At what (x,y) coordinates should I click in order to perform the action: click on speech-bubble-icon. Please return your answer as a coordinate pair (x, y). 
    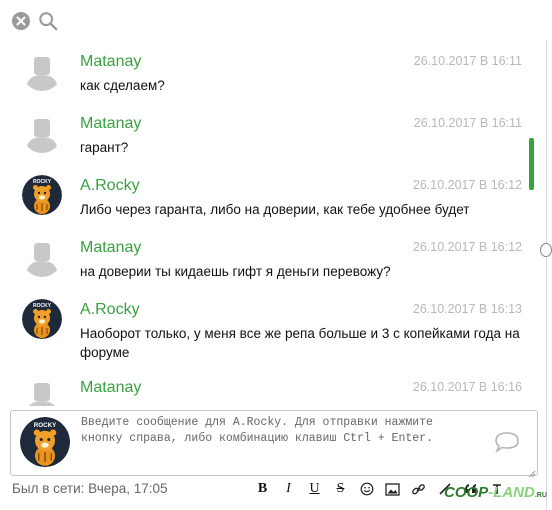
    Looking at the image, I should click on (507, 442).